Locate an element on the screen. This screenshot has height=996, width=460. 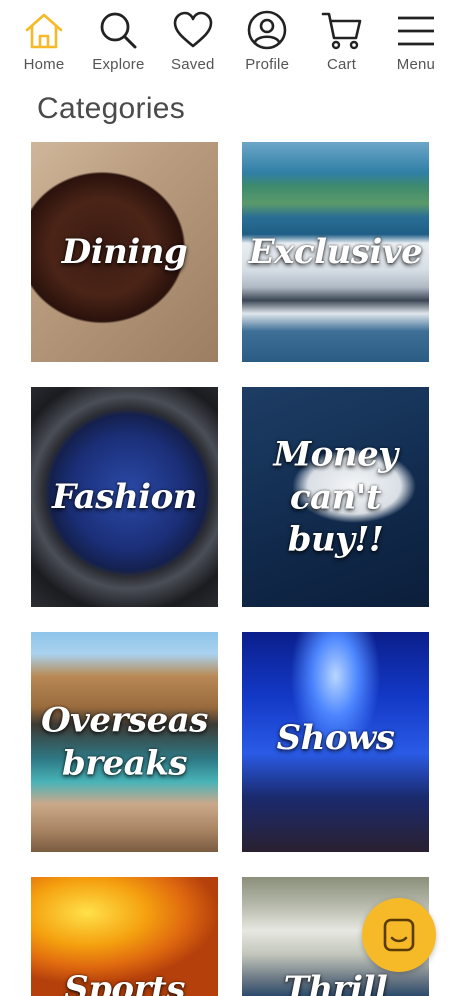
category-label-shows: Shows is located at coordinates (335, 737).